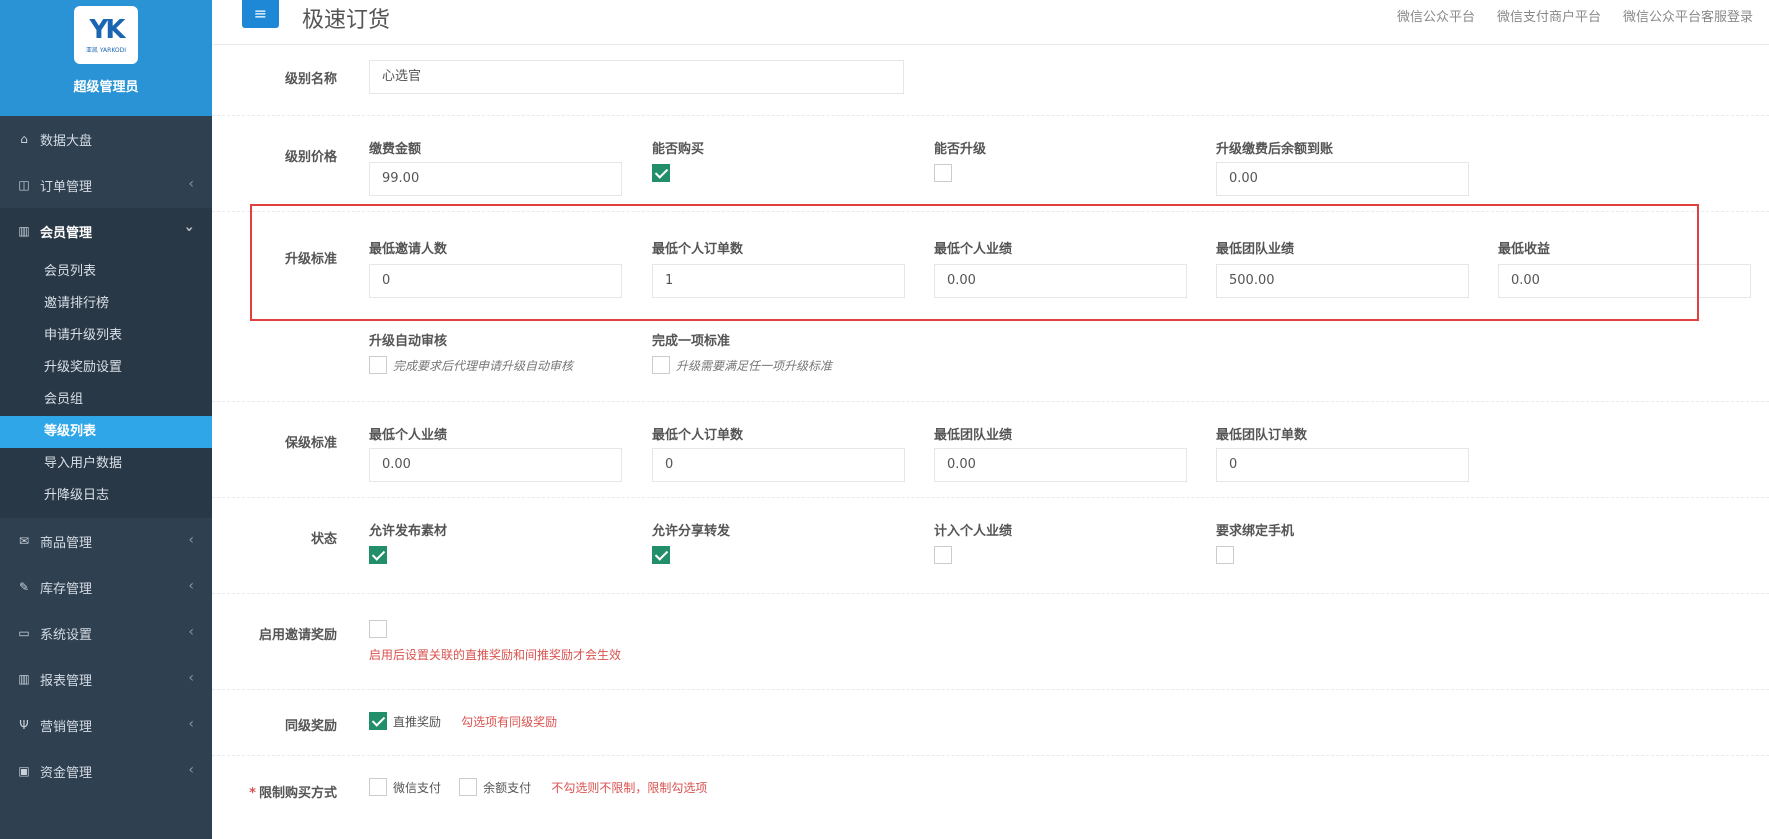 This screenshot has height=839, width=1769. I want to click on envelope-icon: ✉, so click(24, 541).